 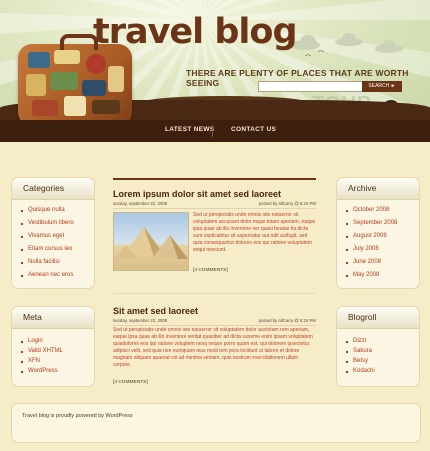 I want to click on widget-title: Blogroll, so click(x=362, y=317).